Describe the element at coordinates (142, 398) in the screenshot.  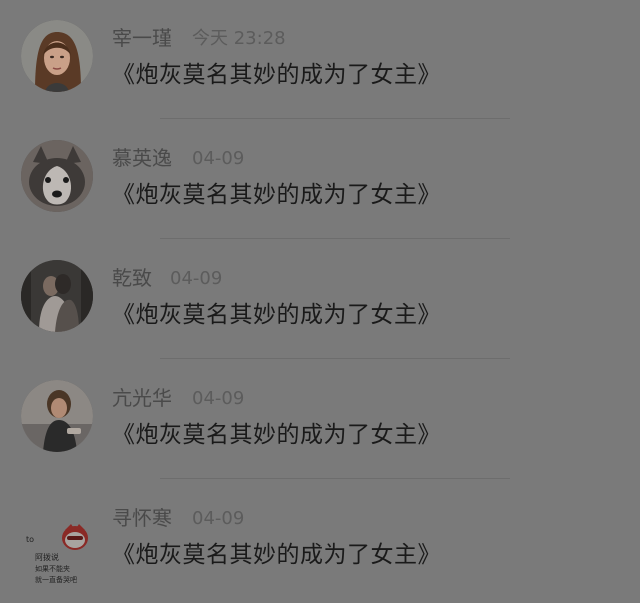
I see `commenter-name: 亢光华` at that location.